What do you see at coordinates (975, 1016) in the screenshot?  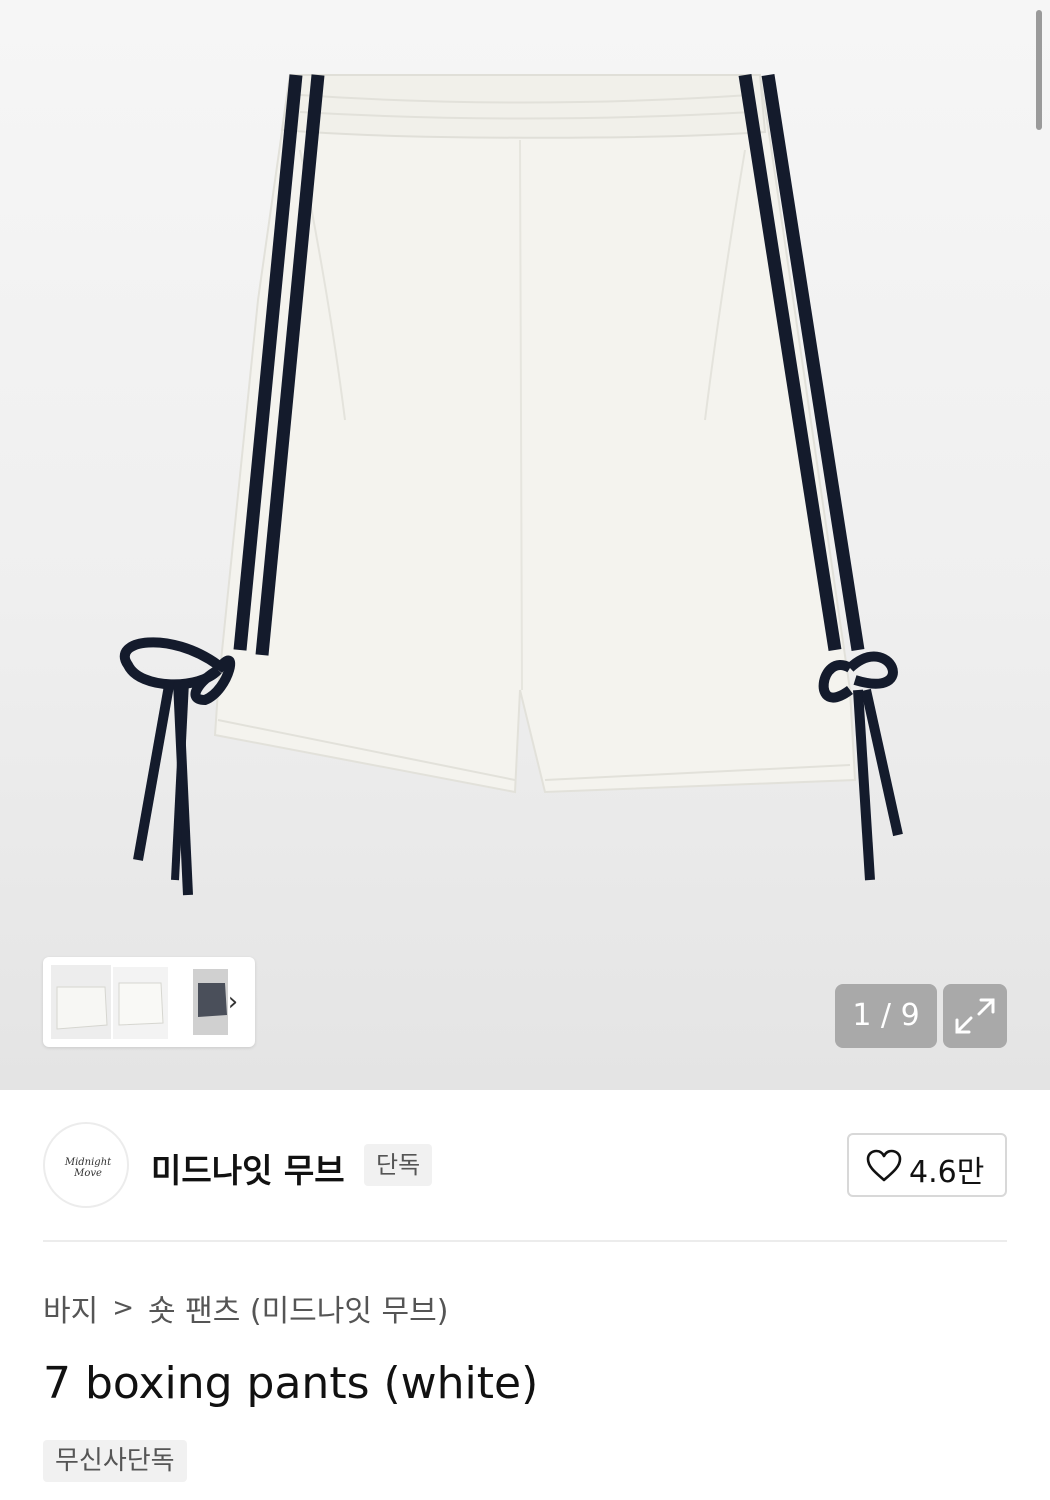 I see `expand-arrows-icon` at bounding box center [975, 1016].